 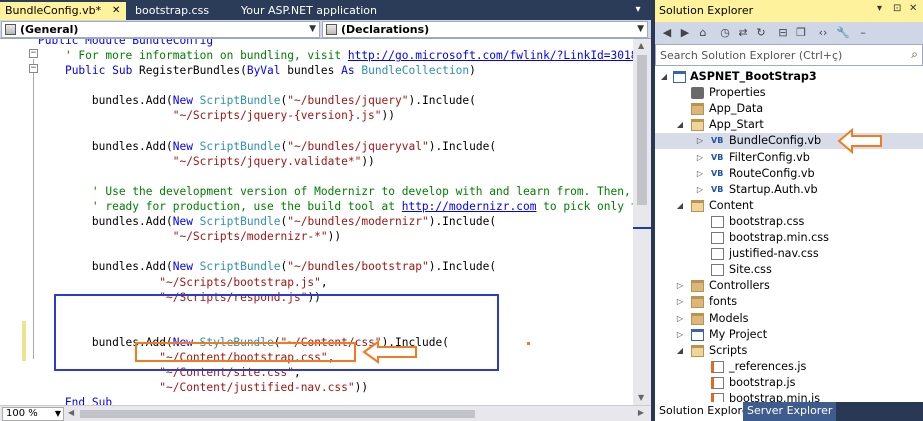 I want to click on outline-line, so click(x=33, y=209).